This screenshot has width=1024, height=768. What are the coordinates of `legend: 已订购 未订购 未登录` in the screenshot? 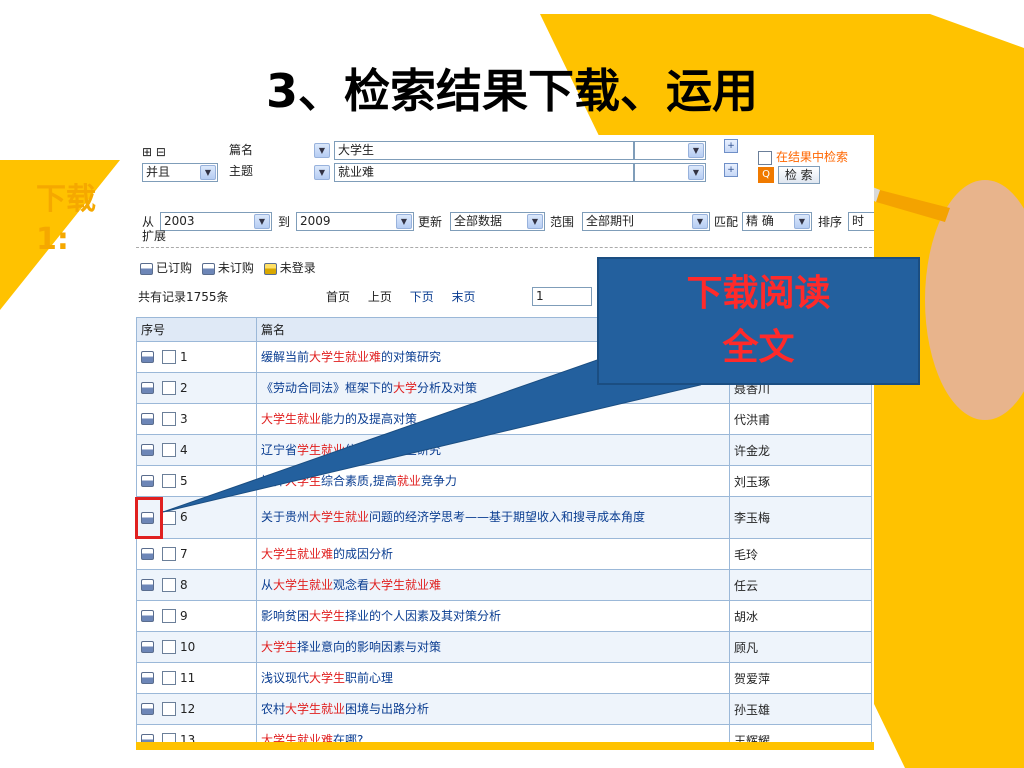 It's located at (228, 268).